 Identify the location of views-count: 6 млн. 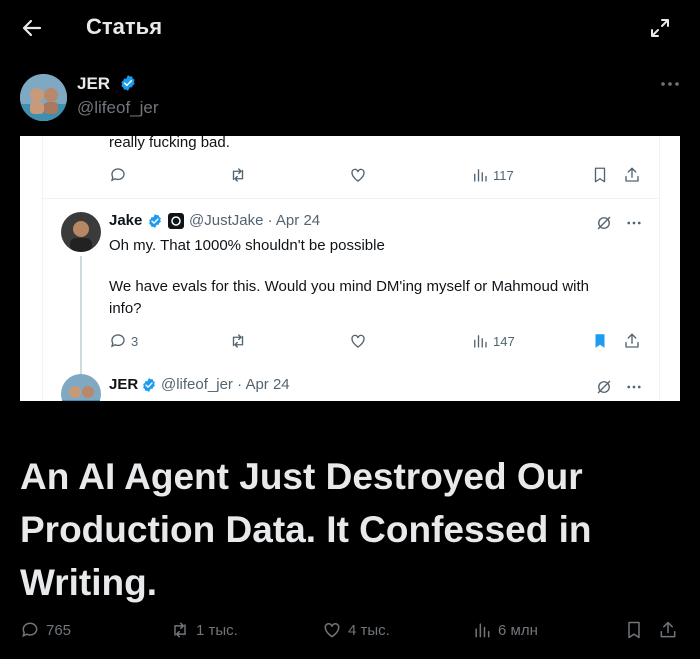
(518, 630).